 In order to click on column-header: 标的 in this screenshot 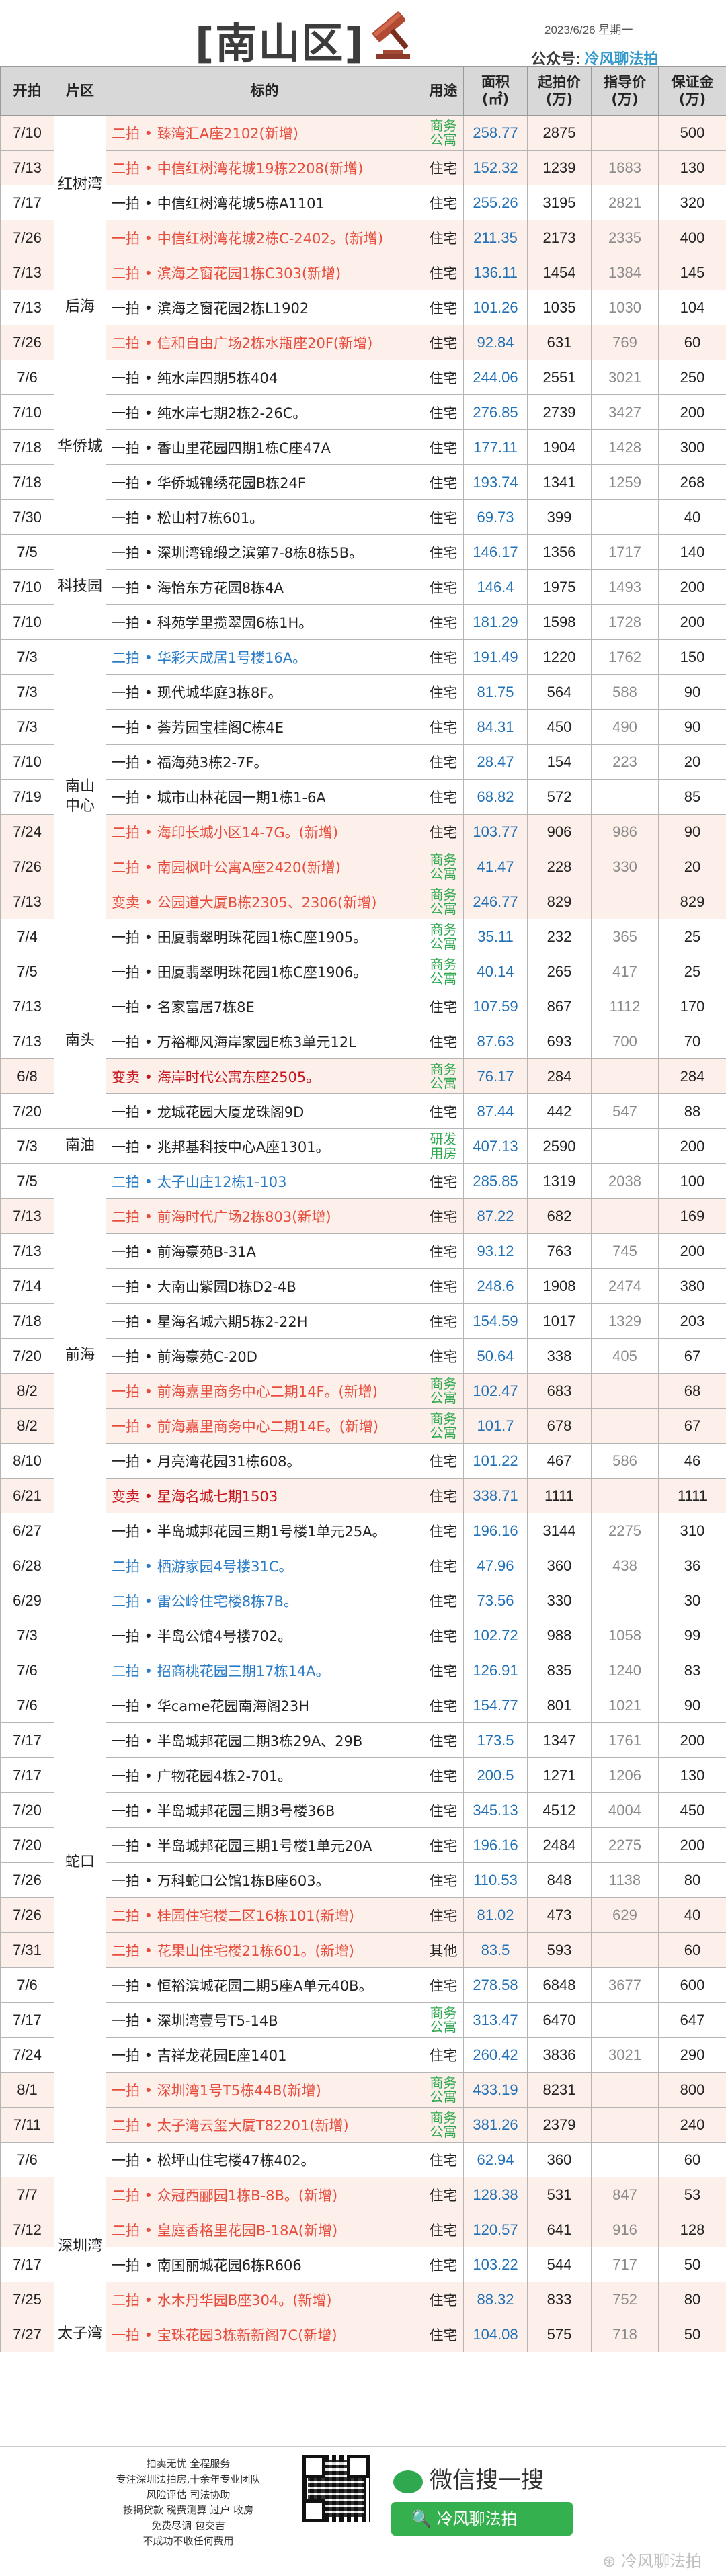, I will do `click(265, 91)`.